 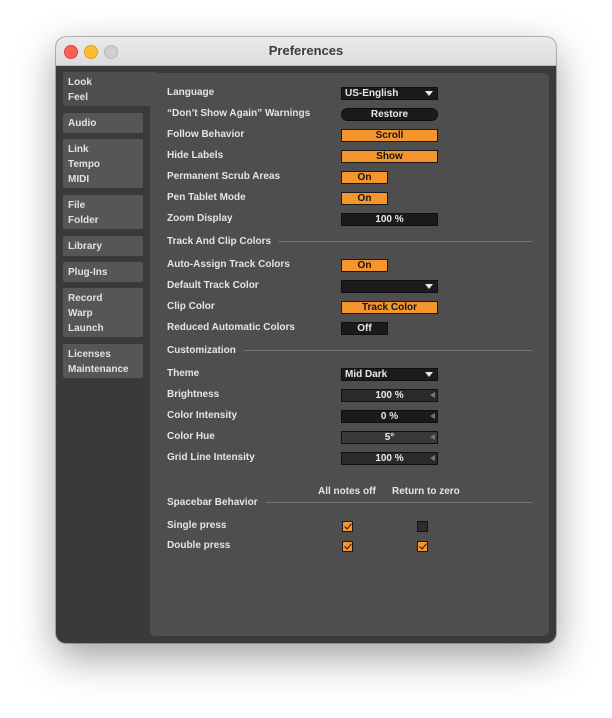 I want to click on hide-labels-toggle: Show, so click(x=389, y=156).